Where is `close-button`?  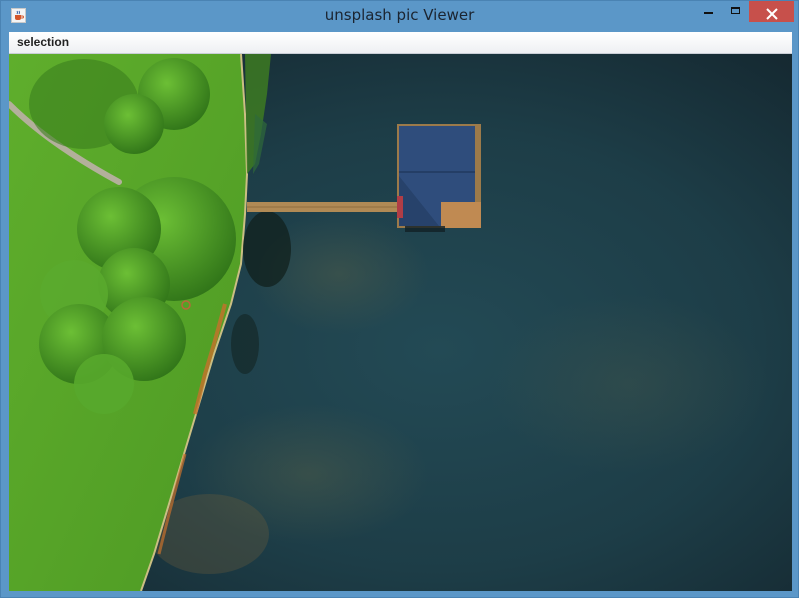
close-button is located at coordinates (771, 11).